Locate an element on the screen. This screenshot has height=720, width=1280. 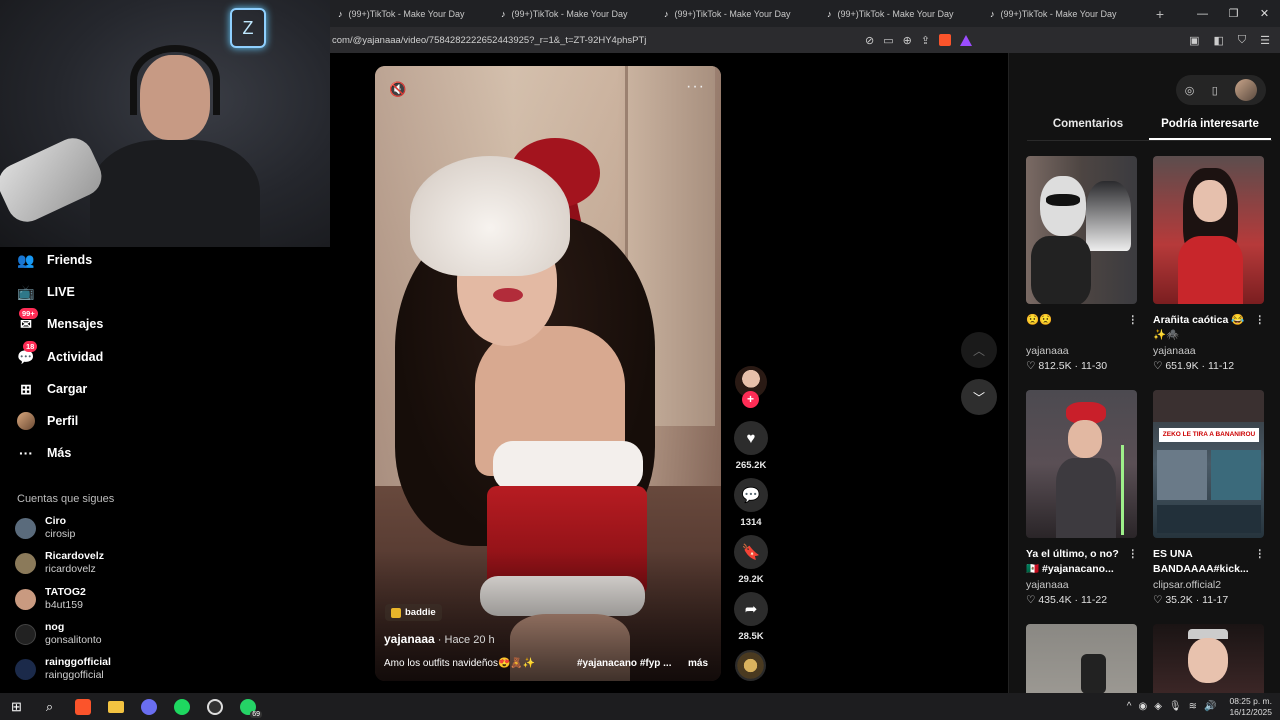
card-meta: ♡ 812.5K · 11-30 is located at coordinates (1067, 366).